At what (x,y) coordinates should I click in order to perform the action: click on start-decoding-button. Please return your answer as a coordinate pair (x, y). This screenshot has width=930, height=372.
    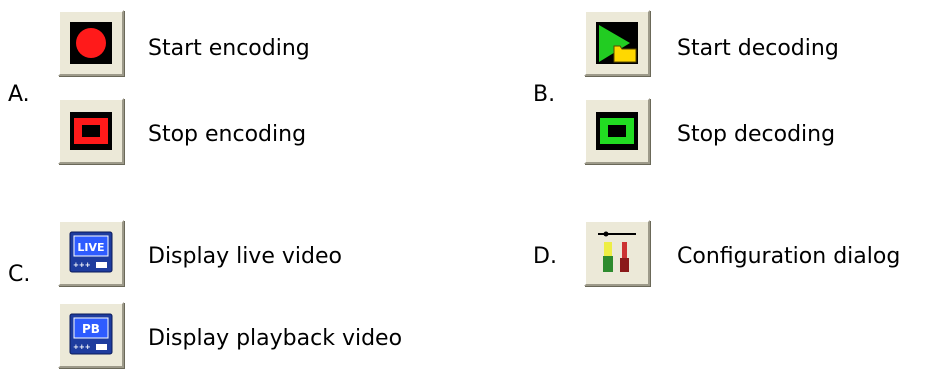
    Looking at the image, I should click on (617, 43).